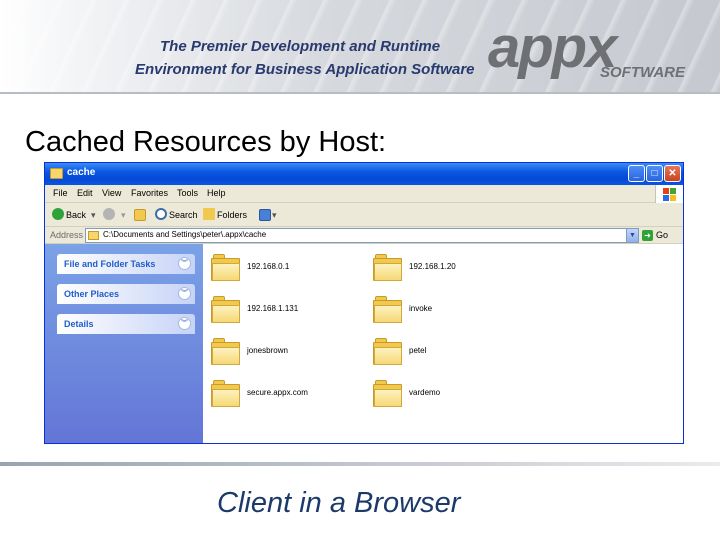  I want to click on menu-edit: Edit, so click(85, 193).